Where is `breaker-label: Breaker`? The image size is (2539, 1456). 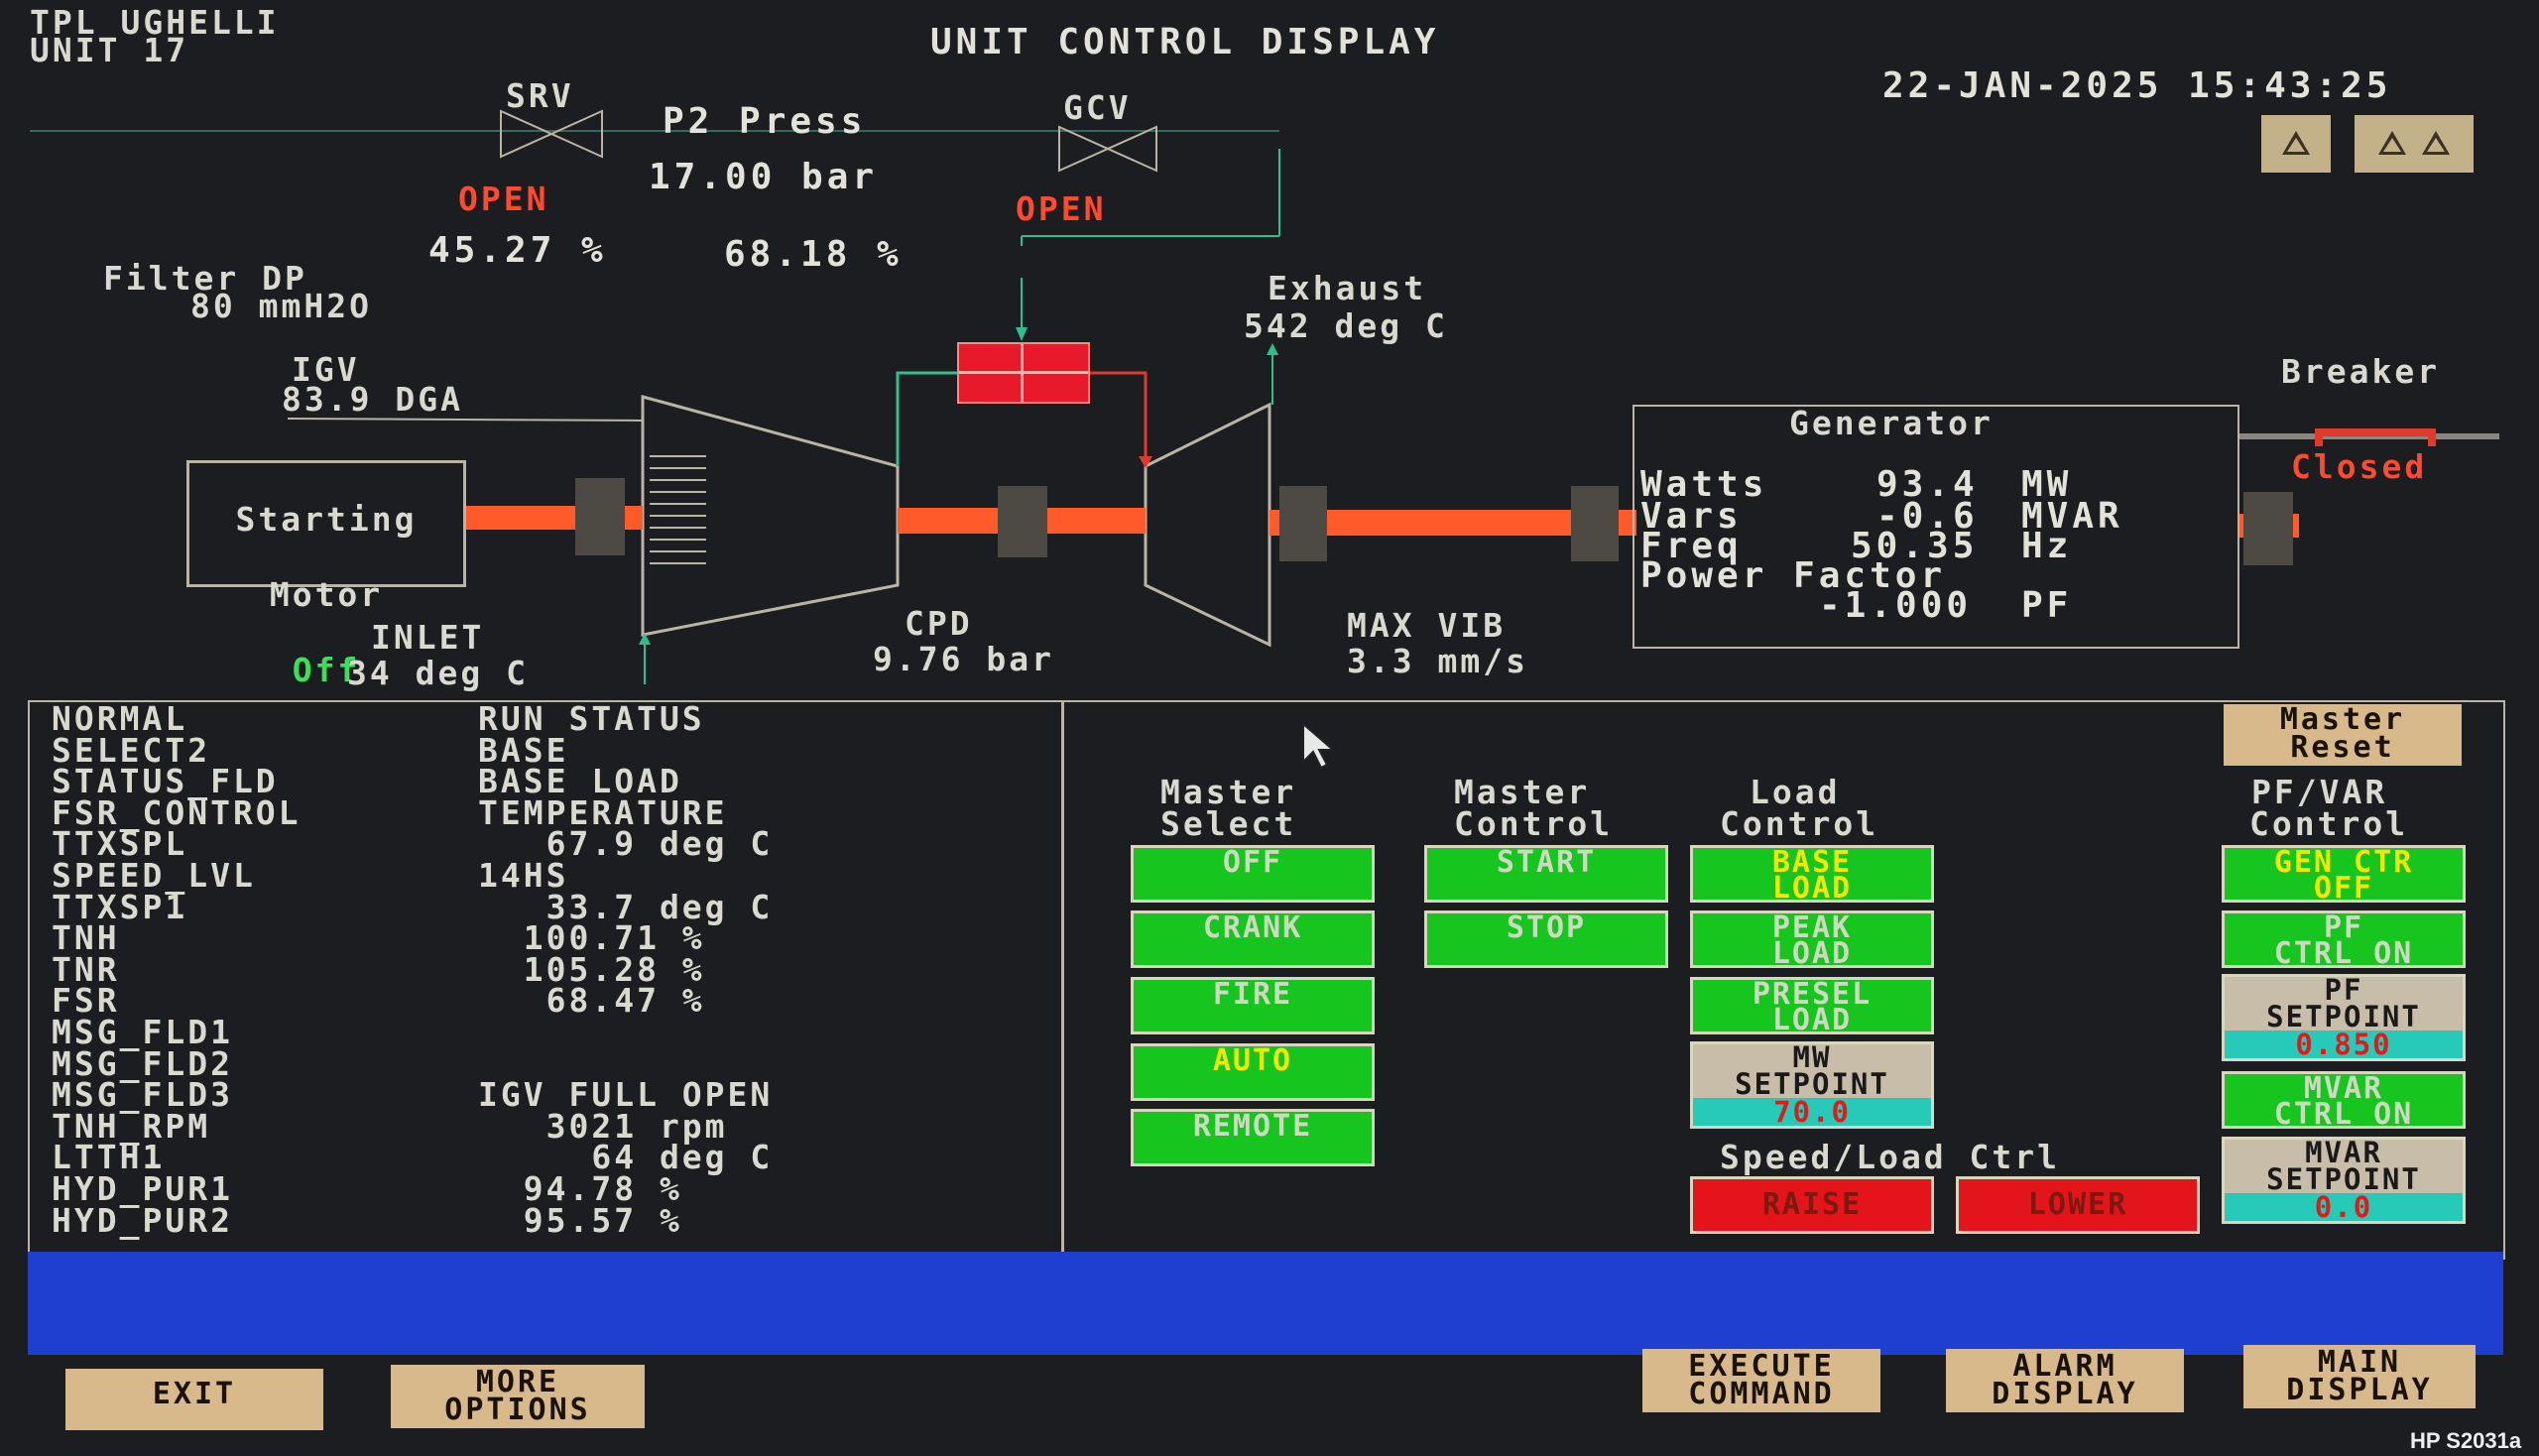 breaker-label: Breaker is located at coordinates (2361, 371).